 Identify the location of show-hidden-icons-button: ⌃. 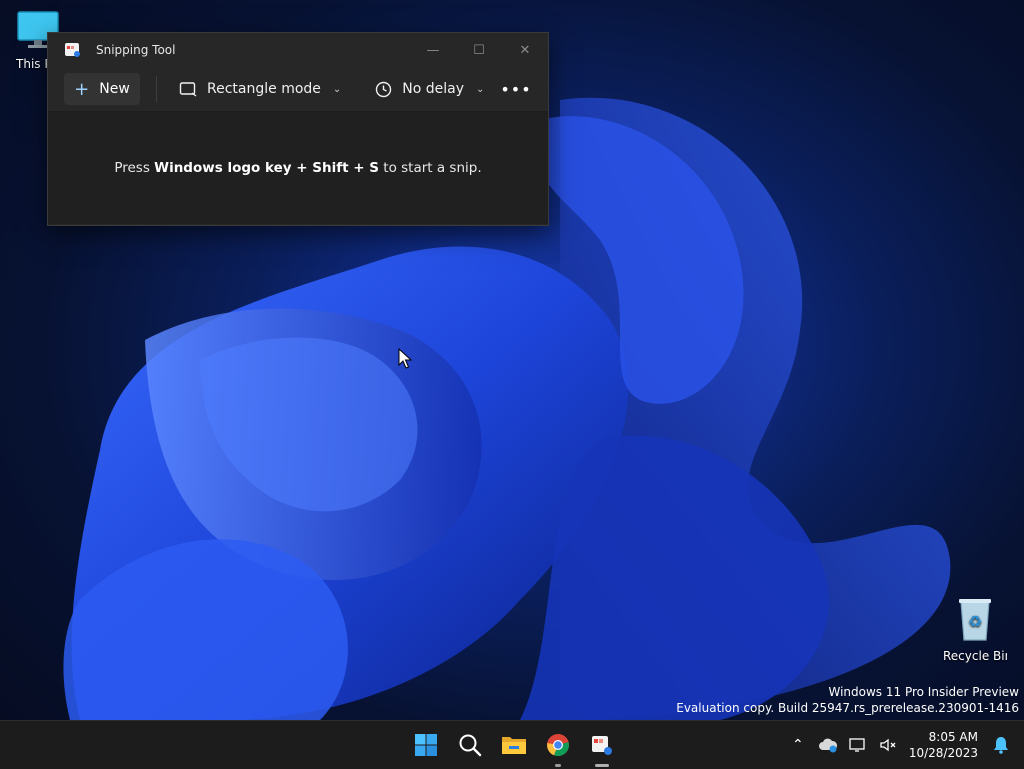
(798, 745).